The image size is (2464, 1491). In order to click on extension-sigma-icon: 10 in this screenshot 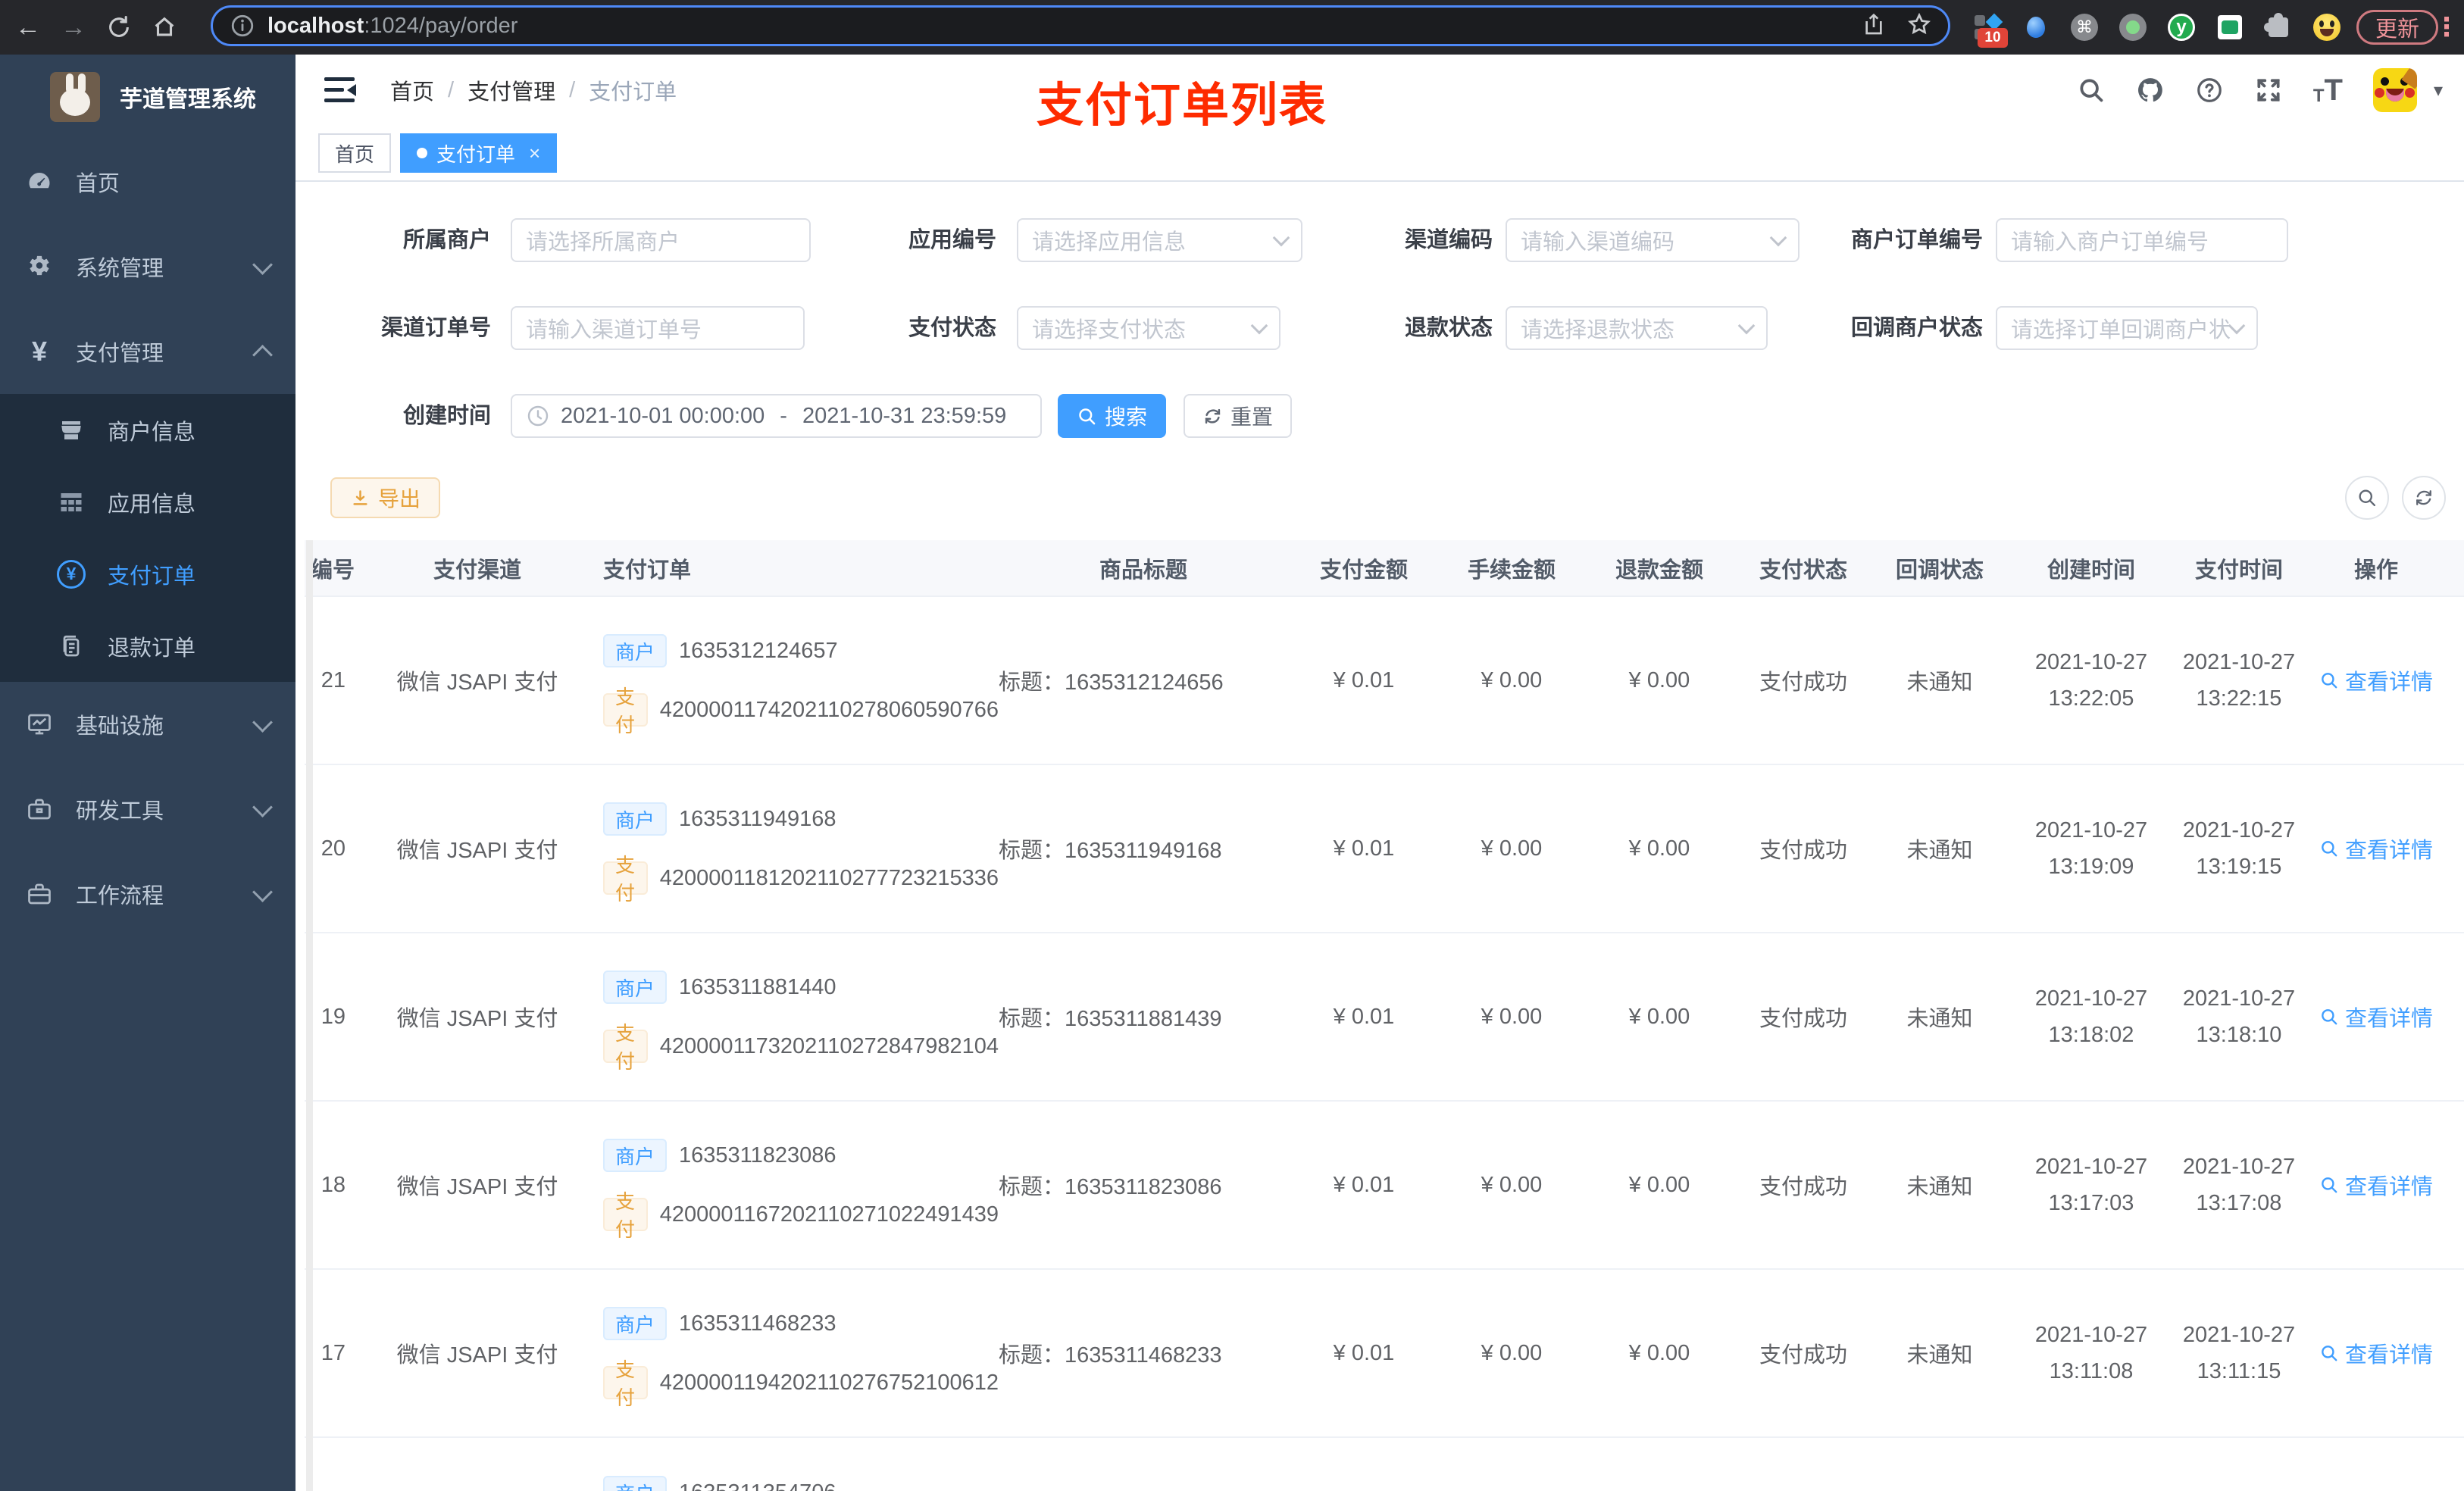, I will do `click(1990, 30)`.